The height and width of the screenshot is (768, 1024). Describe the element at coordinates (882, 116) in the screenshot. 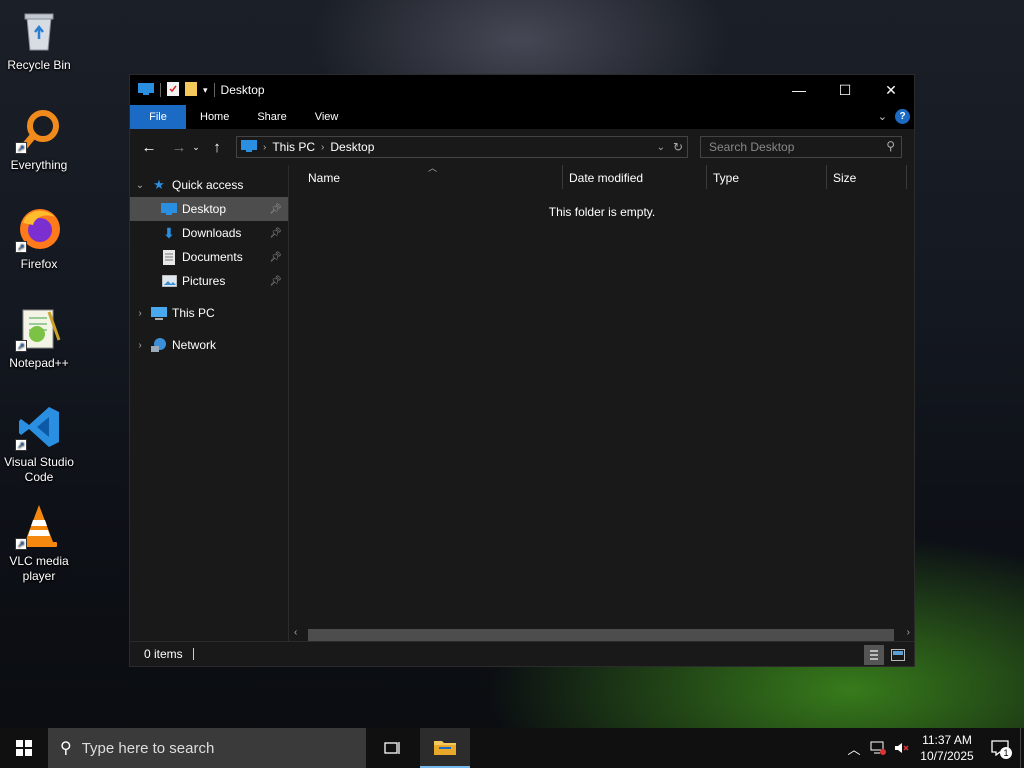

I see `expand-ribbon-icon: ⌄` at that location.